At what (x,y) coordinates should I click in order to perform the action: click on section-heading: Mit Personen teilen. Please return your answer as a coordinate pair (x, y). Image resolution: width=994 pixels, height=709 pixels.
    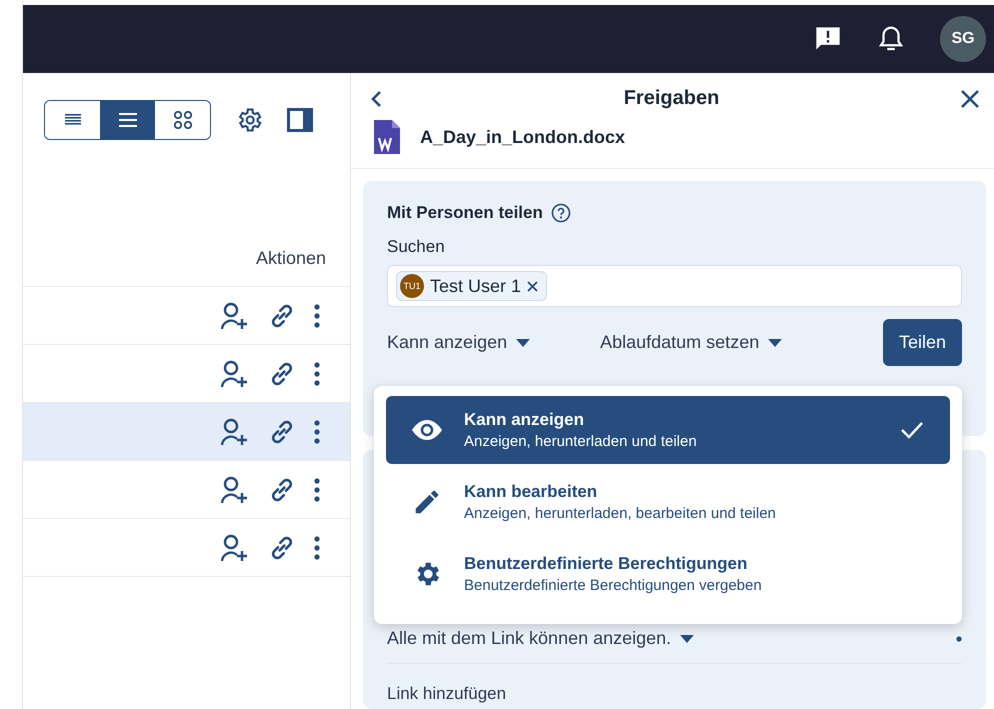
    Looking at the image, I should click on (465, 213).